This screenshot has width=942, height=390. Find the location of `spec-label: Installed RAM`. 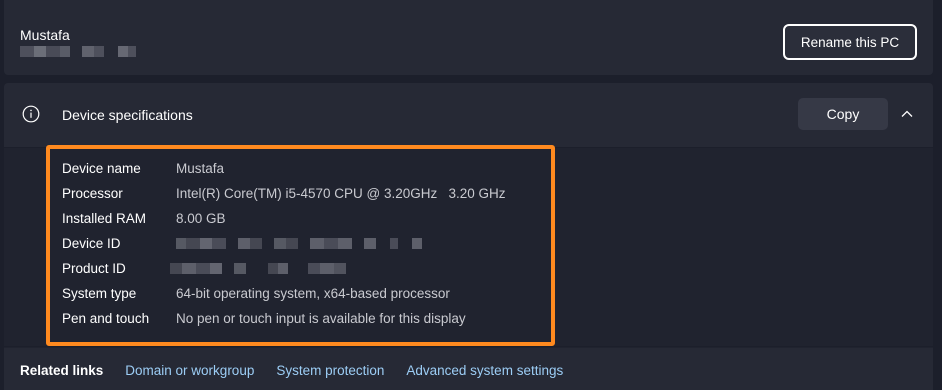

spec-label: Installed RAM is located at coordinates (104, 218).